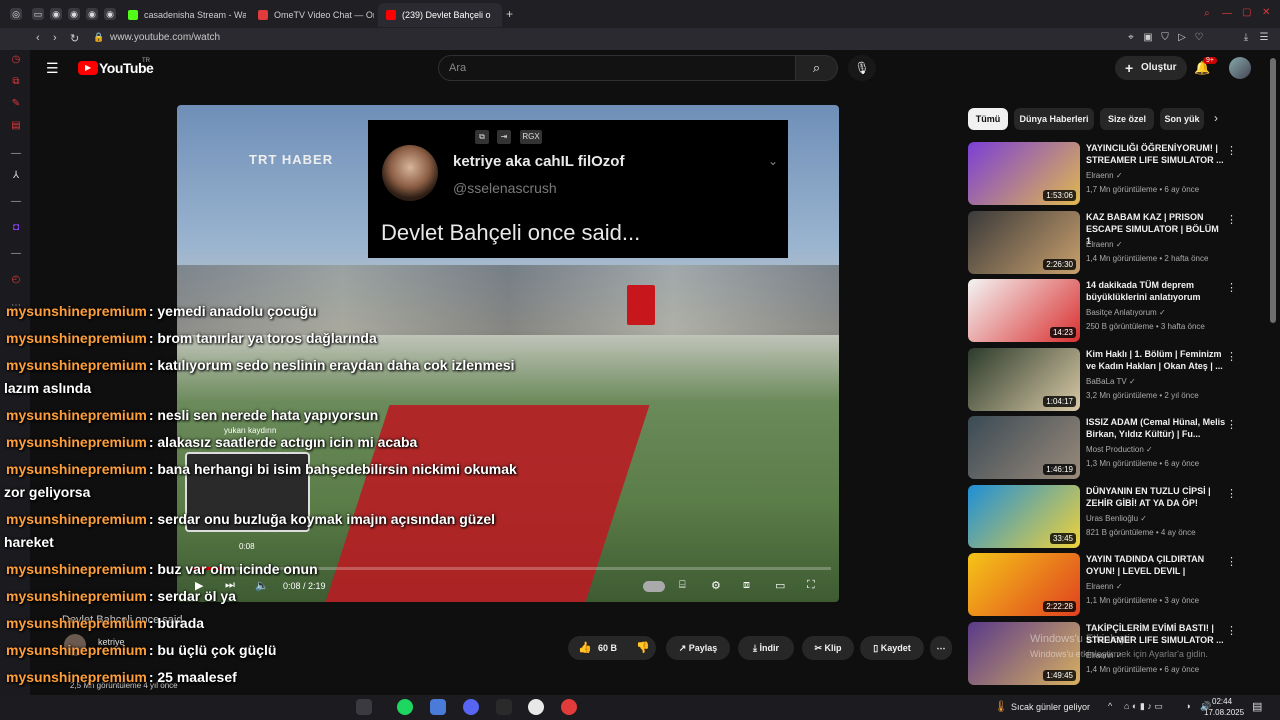  Describe the element at coordinates (1224, 712) in the screenshot. I see `clock-date: 17.08.2025` at that location.